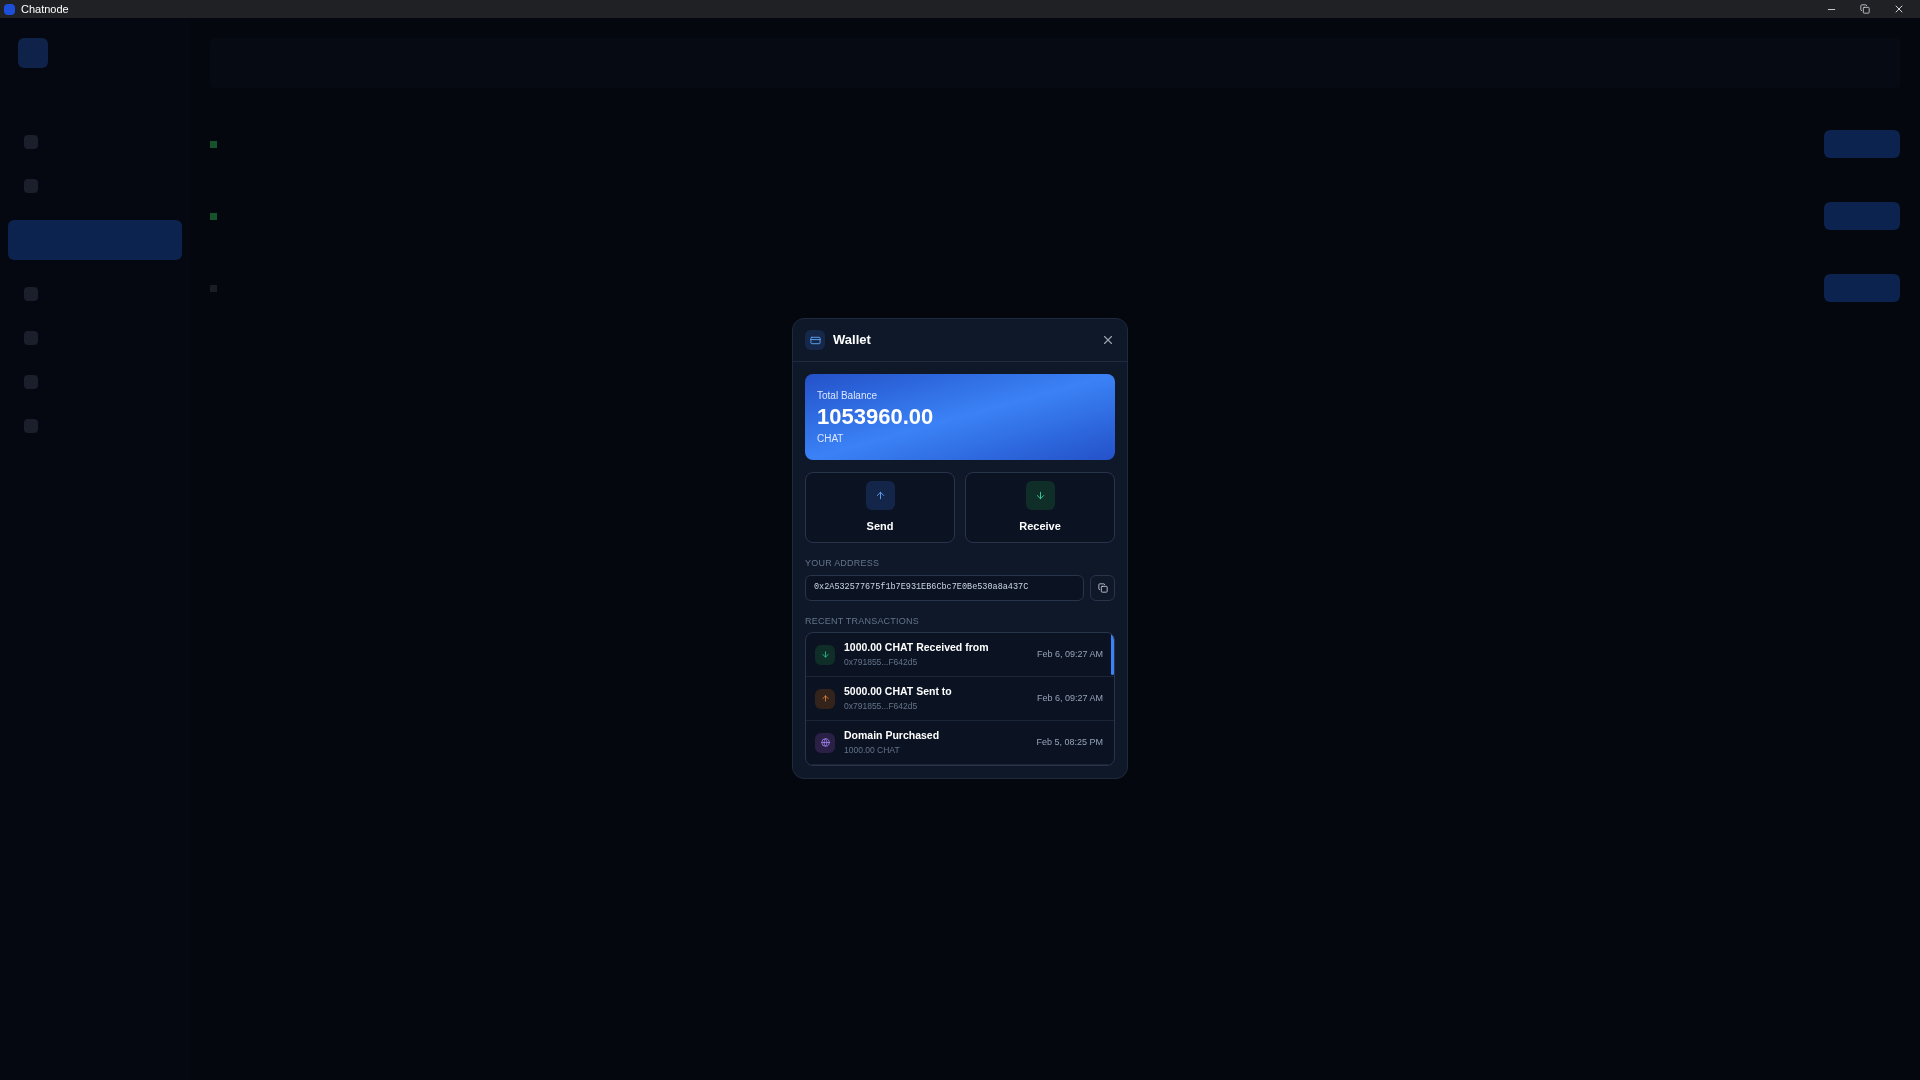  I want to click on send-button: Send, so click(880, 507).